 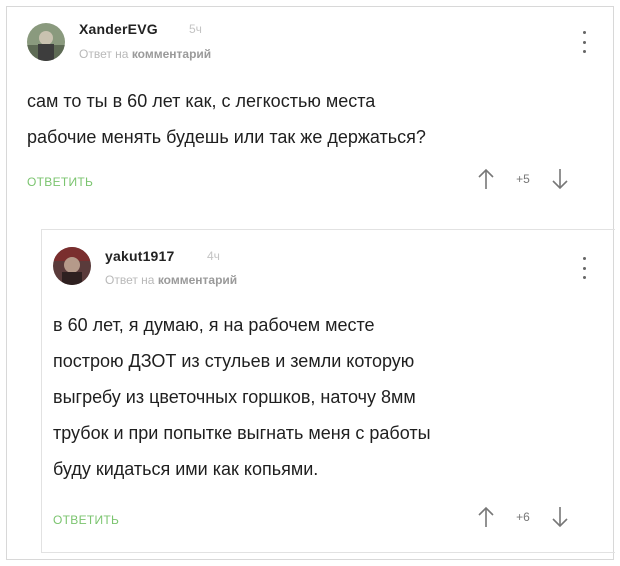 I want to click on vote-control: +6, so click(x=523, y=517).